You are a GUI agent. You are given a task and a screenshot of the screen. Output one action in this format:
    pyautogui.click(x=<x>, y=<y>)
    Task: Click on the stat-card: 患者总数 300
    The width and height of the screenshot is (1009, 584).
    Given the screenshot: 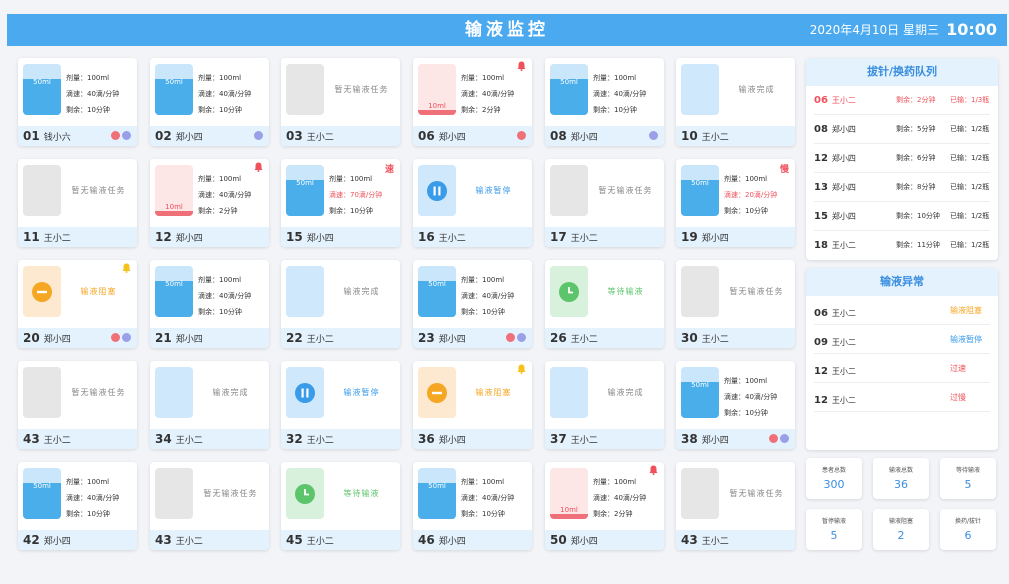 What is the action you would take?
    pyautogui.click(x=834, y=478)
    